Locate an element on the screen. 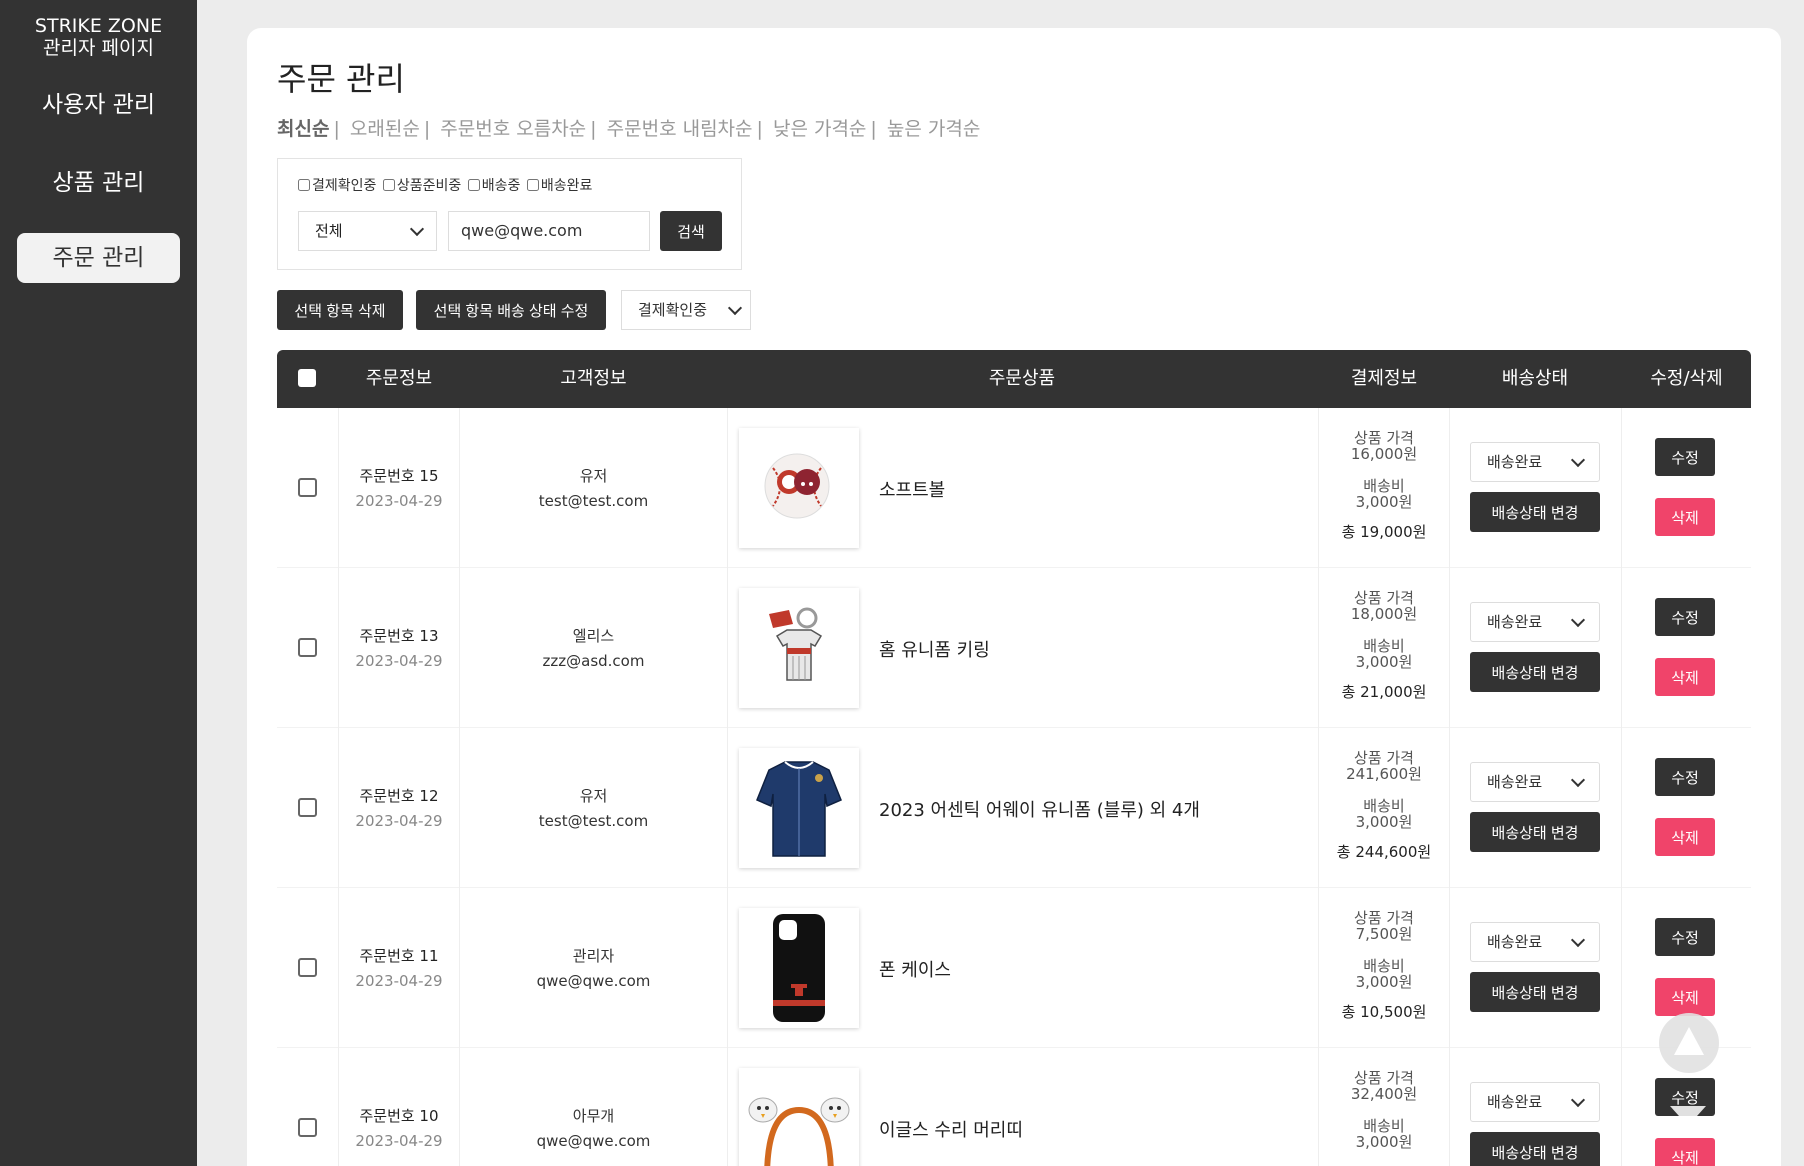 This screenshot has height=1166, width=1804. sidebar-item-users: 사용자 관리 is located at coordinates (98, 102).